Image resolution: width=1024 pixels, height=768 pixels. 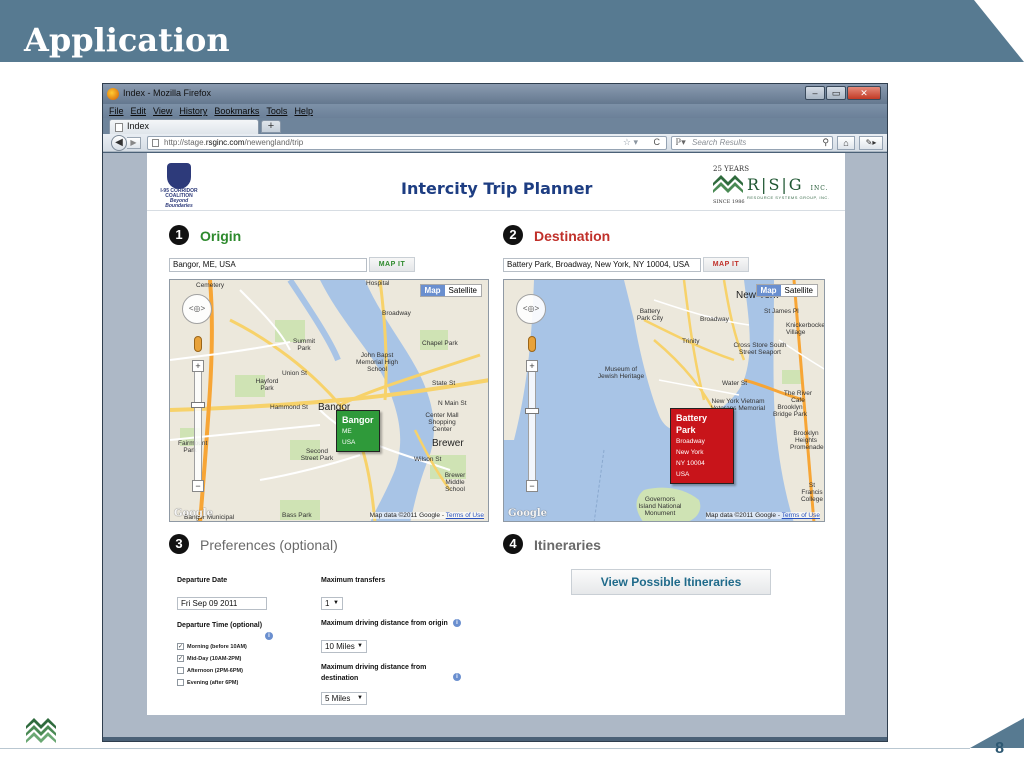 What do you see at coordinates (271, 126) in the screenshot?
I see `new-tab-button: +` at bounding box center [271, 126].